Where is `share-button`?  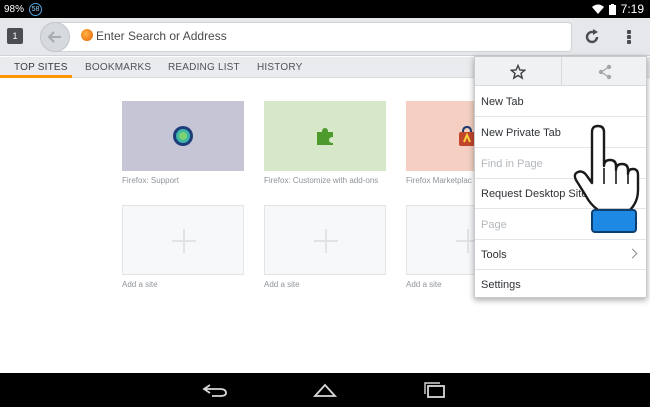
share-button is located at coordinates (605, 71).